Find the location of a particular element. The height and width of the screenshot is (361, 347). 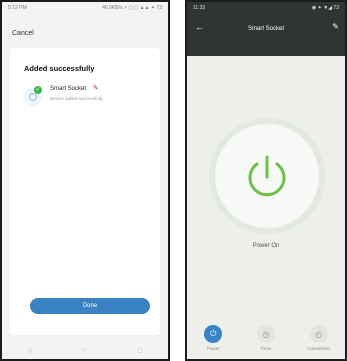

tab-power: ⏻ Power is located at coordinates (213, 338).